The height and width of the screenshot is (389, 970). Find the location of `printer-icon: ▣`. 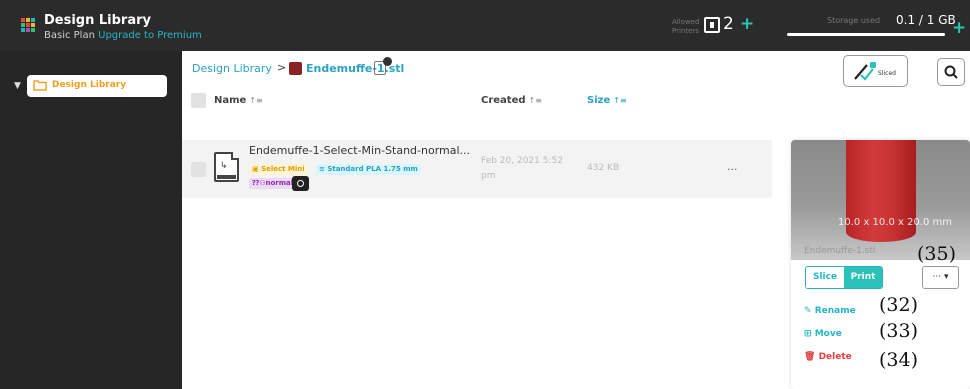

printer-icon: ▣ is located at coordinates (257, 169).